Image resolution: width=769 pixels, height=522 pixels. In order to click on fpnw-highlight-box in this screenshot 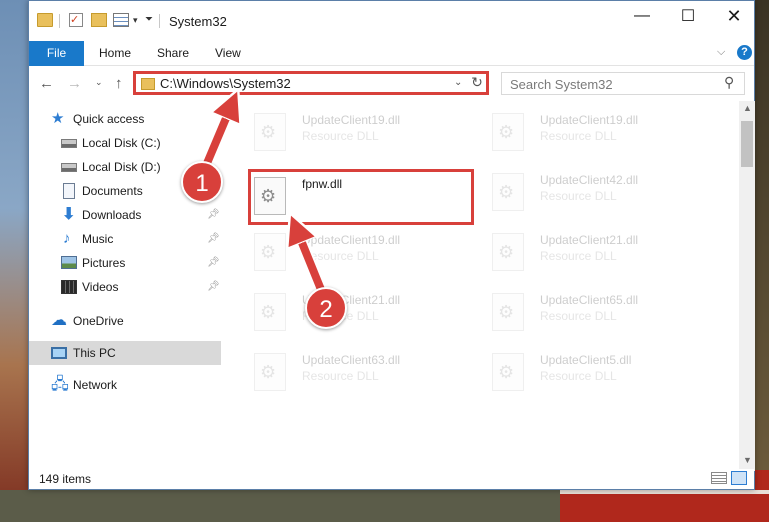, I will do `click(361, 197)`.